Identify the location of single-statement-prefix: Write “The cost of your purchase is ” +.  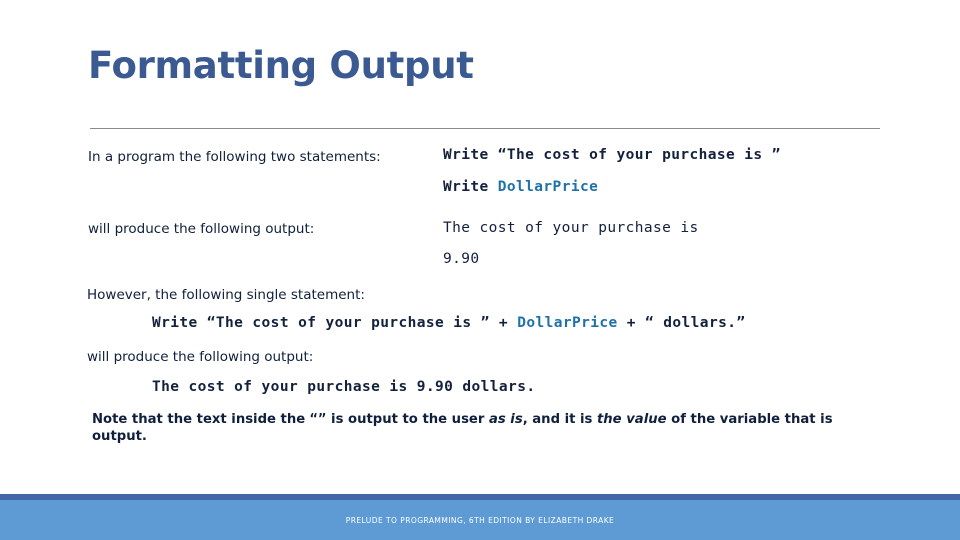
(335, 323).